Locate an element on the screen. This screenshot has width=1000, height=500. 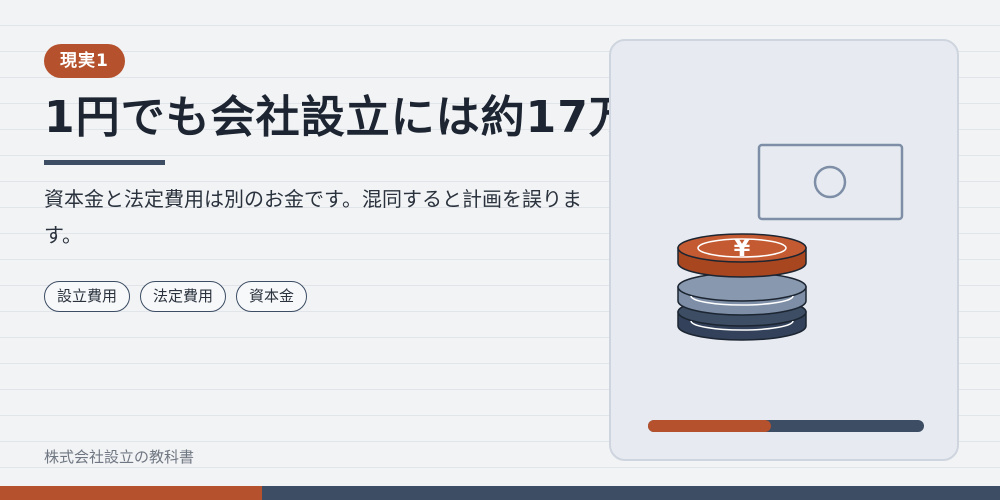
title-underline is located at coordinates (104, 162).